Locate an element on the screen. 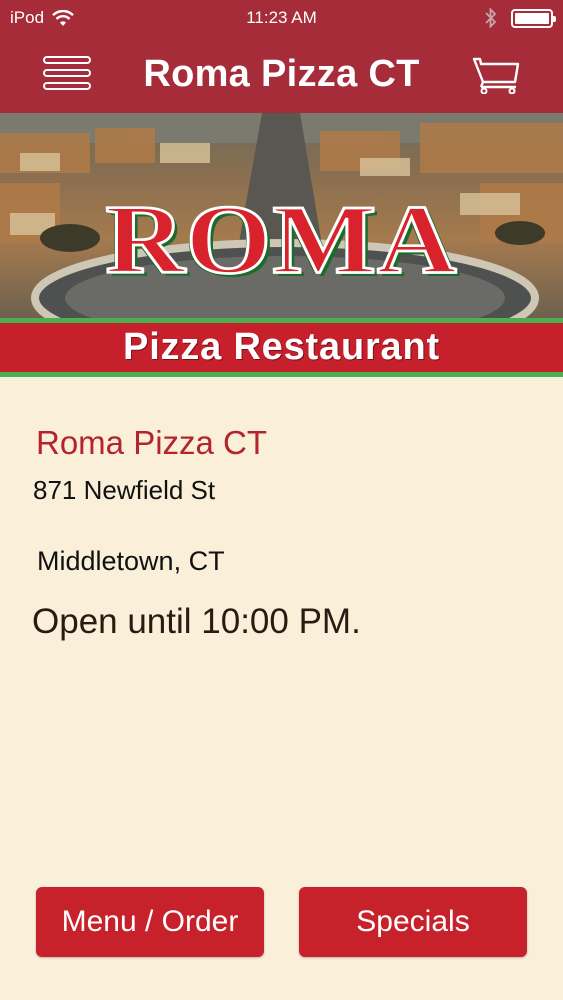 The image size is (563, 1000). status-time: 11:23 AM is located at coordinates (281, 17).